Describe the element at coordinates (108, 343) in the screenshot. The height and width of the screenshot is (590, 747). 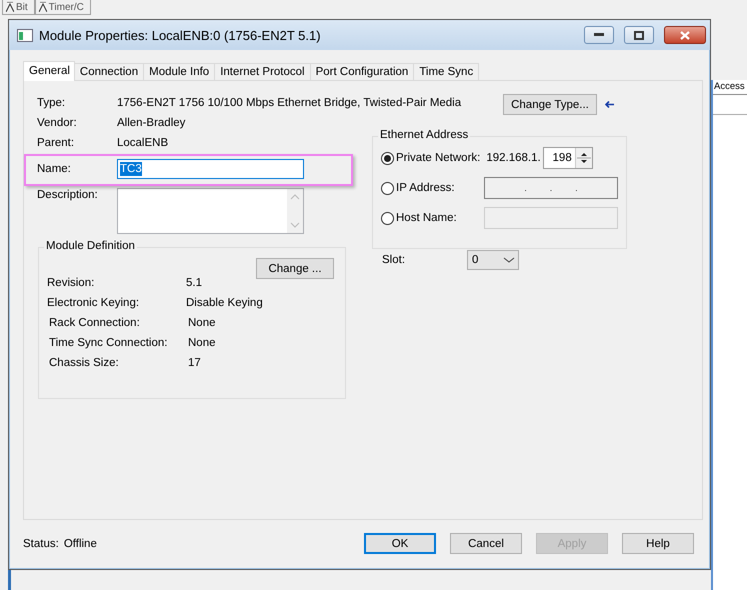
I see `field-label: Time Sync Connection:` at that location.